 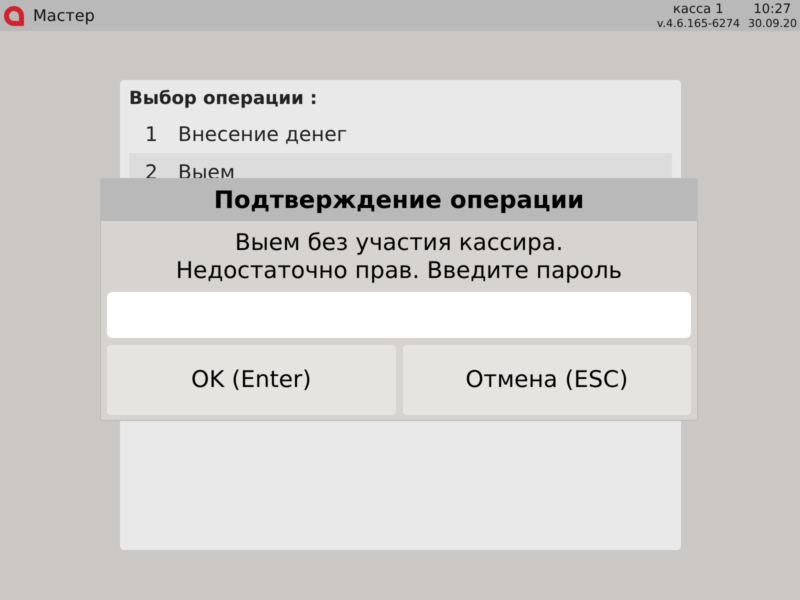 I want to click on date-label: 30.09.20, so click(x=772, y=23).